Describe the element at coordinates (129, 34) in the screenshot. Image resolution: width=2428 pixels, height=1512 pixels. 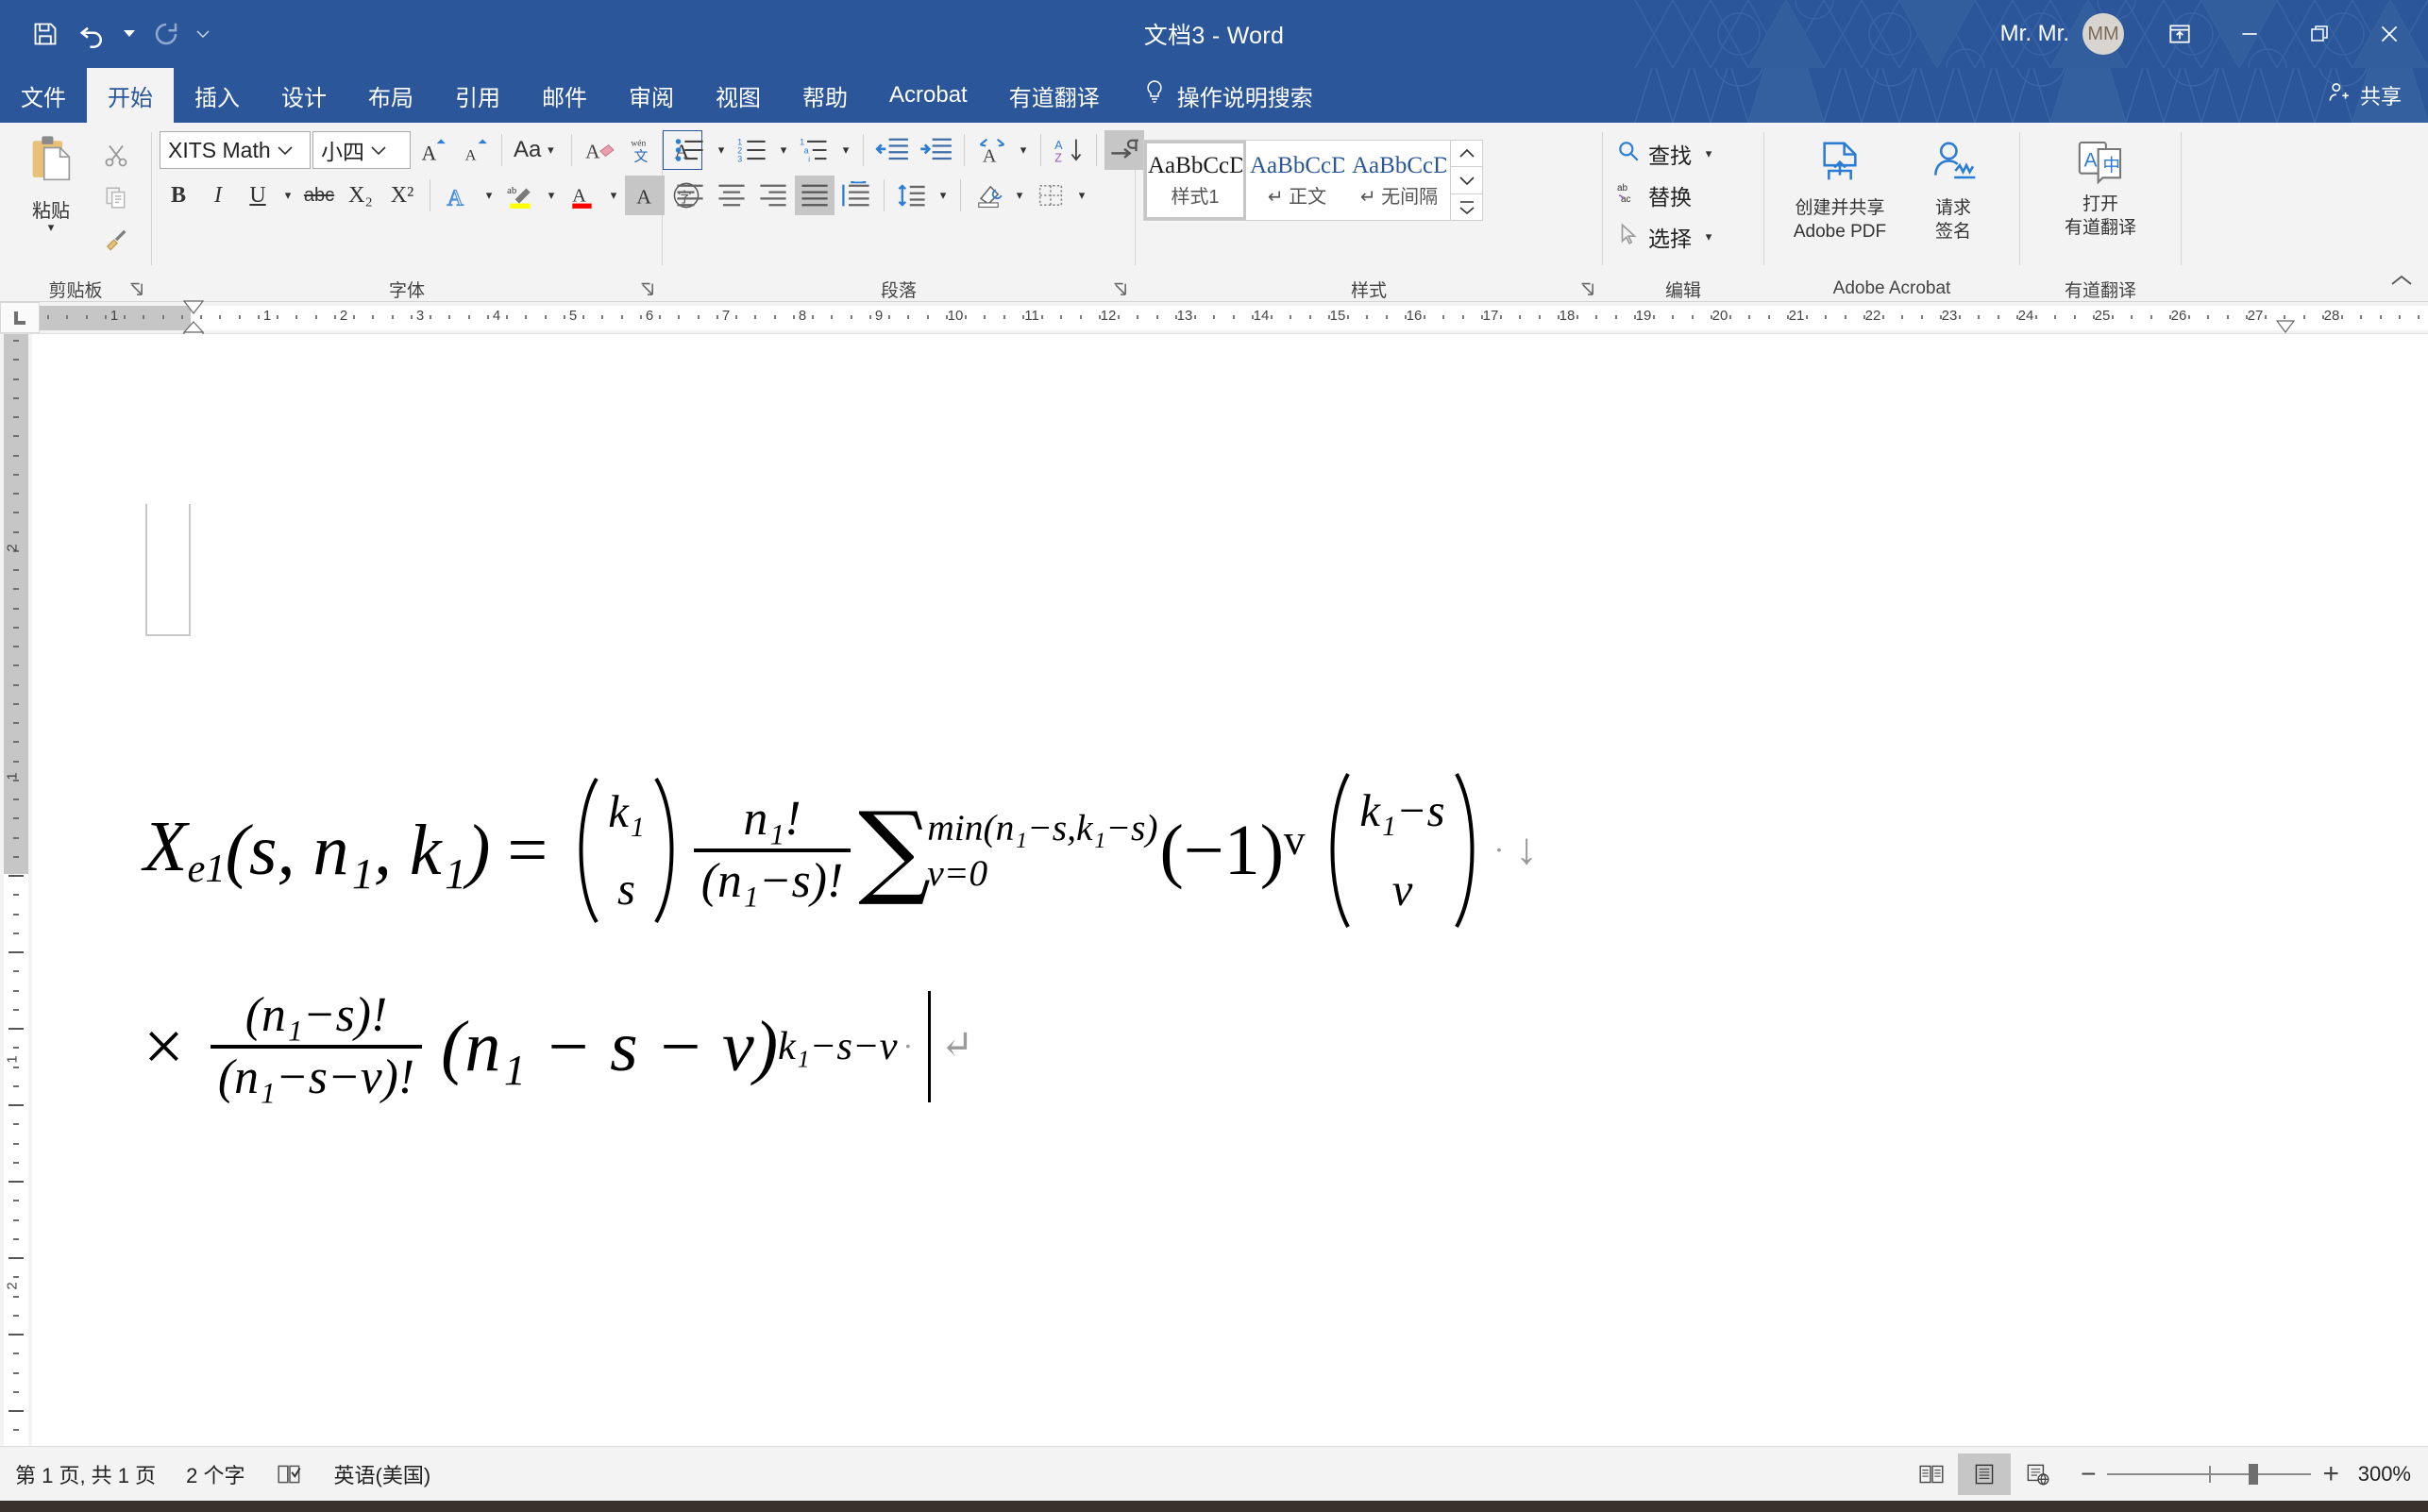
I see `undo-dropdown-icon` at that location.